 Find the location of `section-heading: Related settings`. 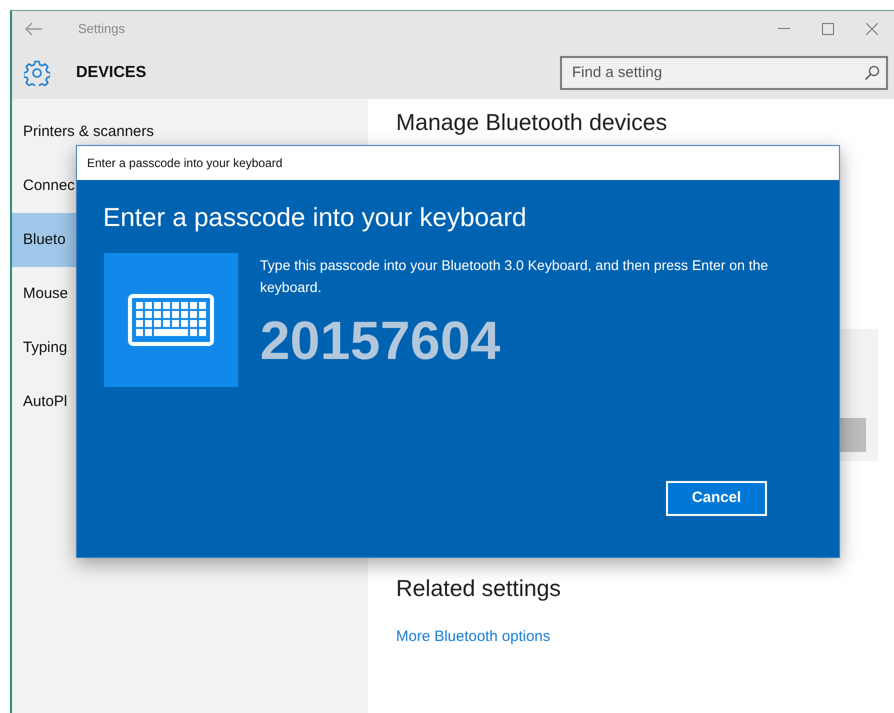

section-heading: Related settings is located at coordinates (478, 588).